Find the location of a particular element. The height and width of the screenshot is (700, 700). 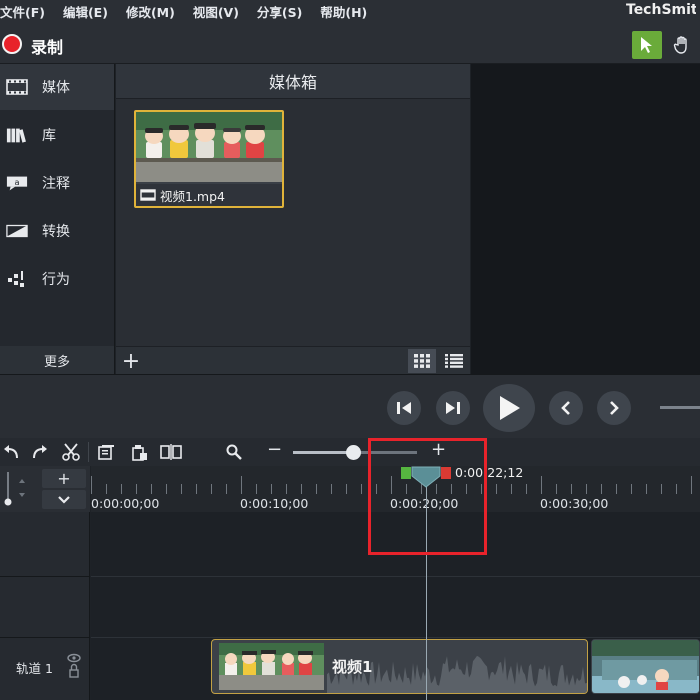

redo-icon is located at coordinates (40, 452).